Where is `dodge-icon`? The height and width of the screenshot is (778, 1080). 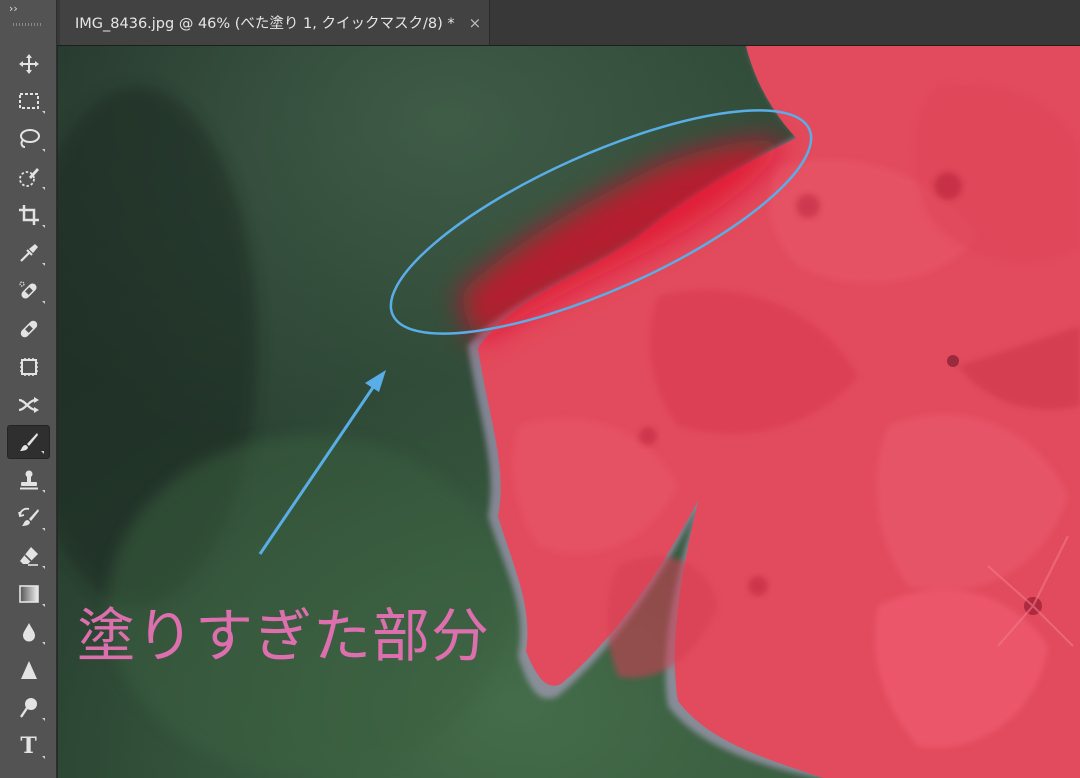 dodge-icon is located at coordinates (28, 708).